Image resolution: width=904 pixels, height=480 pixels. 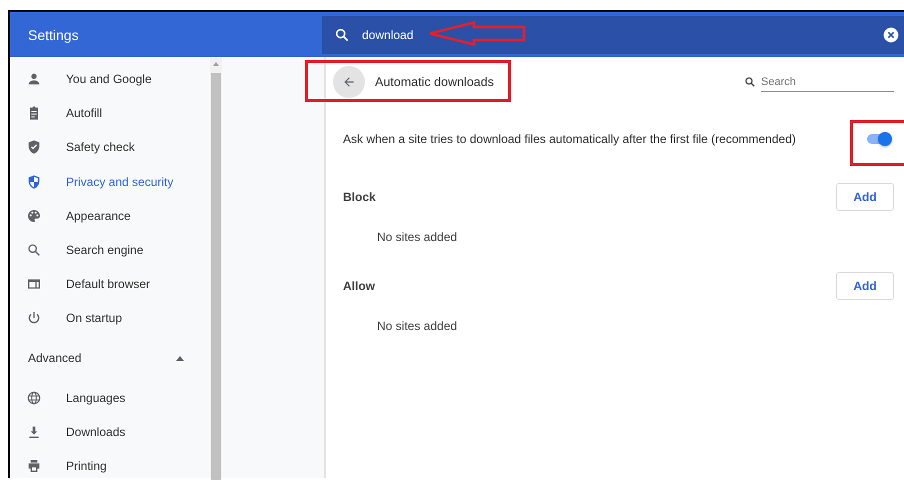 What do you see at coordinates (359, 197) in the screenshot?
I see `section-heading: Block` at bounding box center [359, 197].